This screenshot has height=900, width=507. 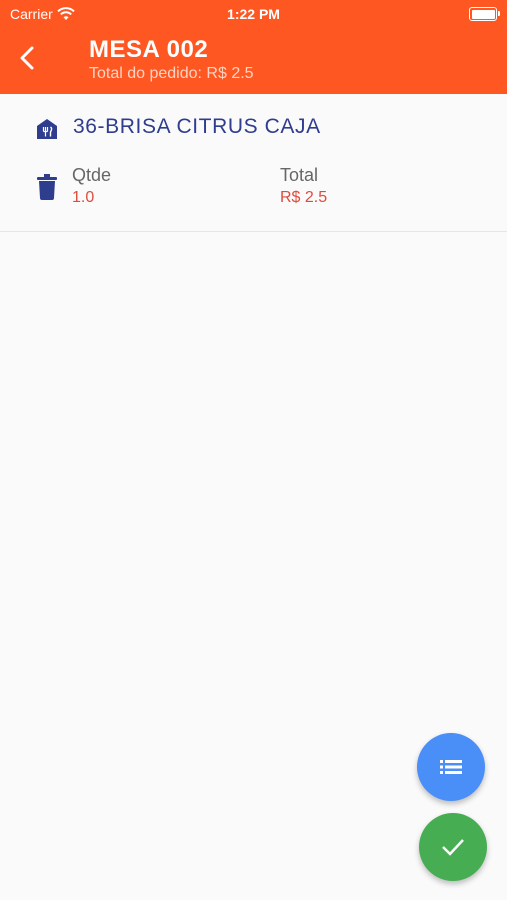 What do you see at coordinates (171, 73) in the screenshot?
I see `order-total-subtitle: Total do pedido: R$ 2.5` at bounding box center [171, 73].